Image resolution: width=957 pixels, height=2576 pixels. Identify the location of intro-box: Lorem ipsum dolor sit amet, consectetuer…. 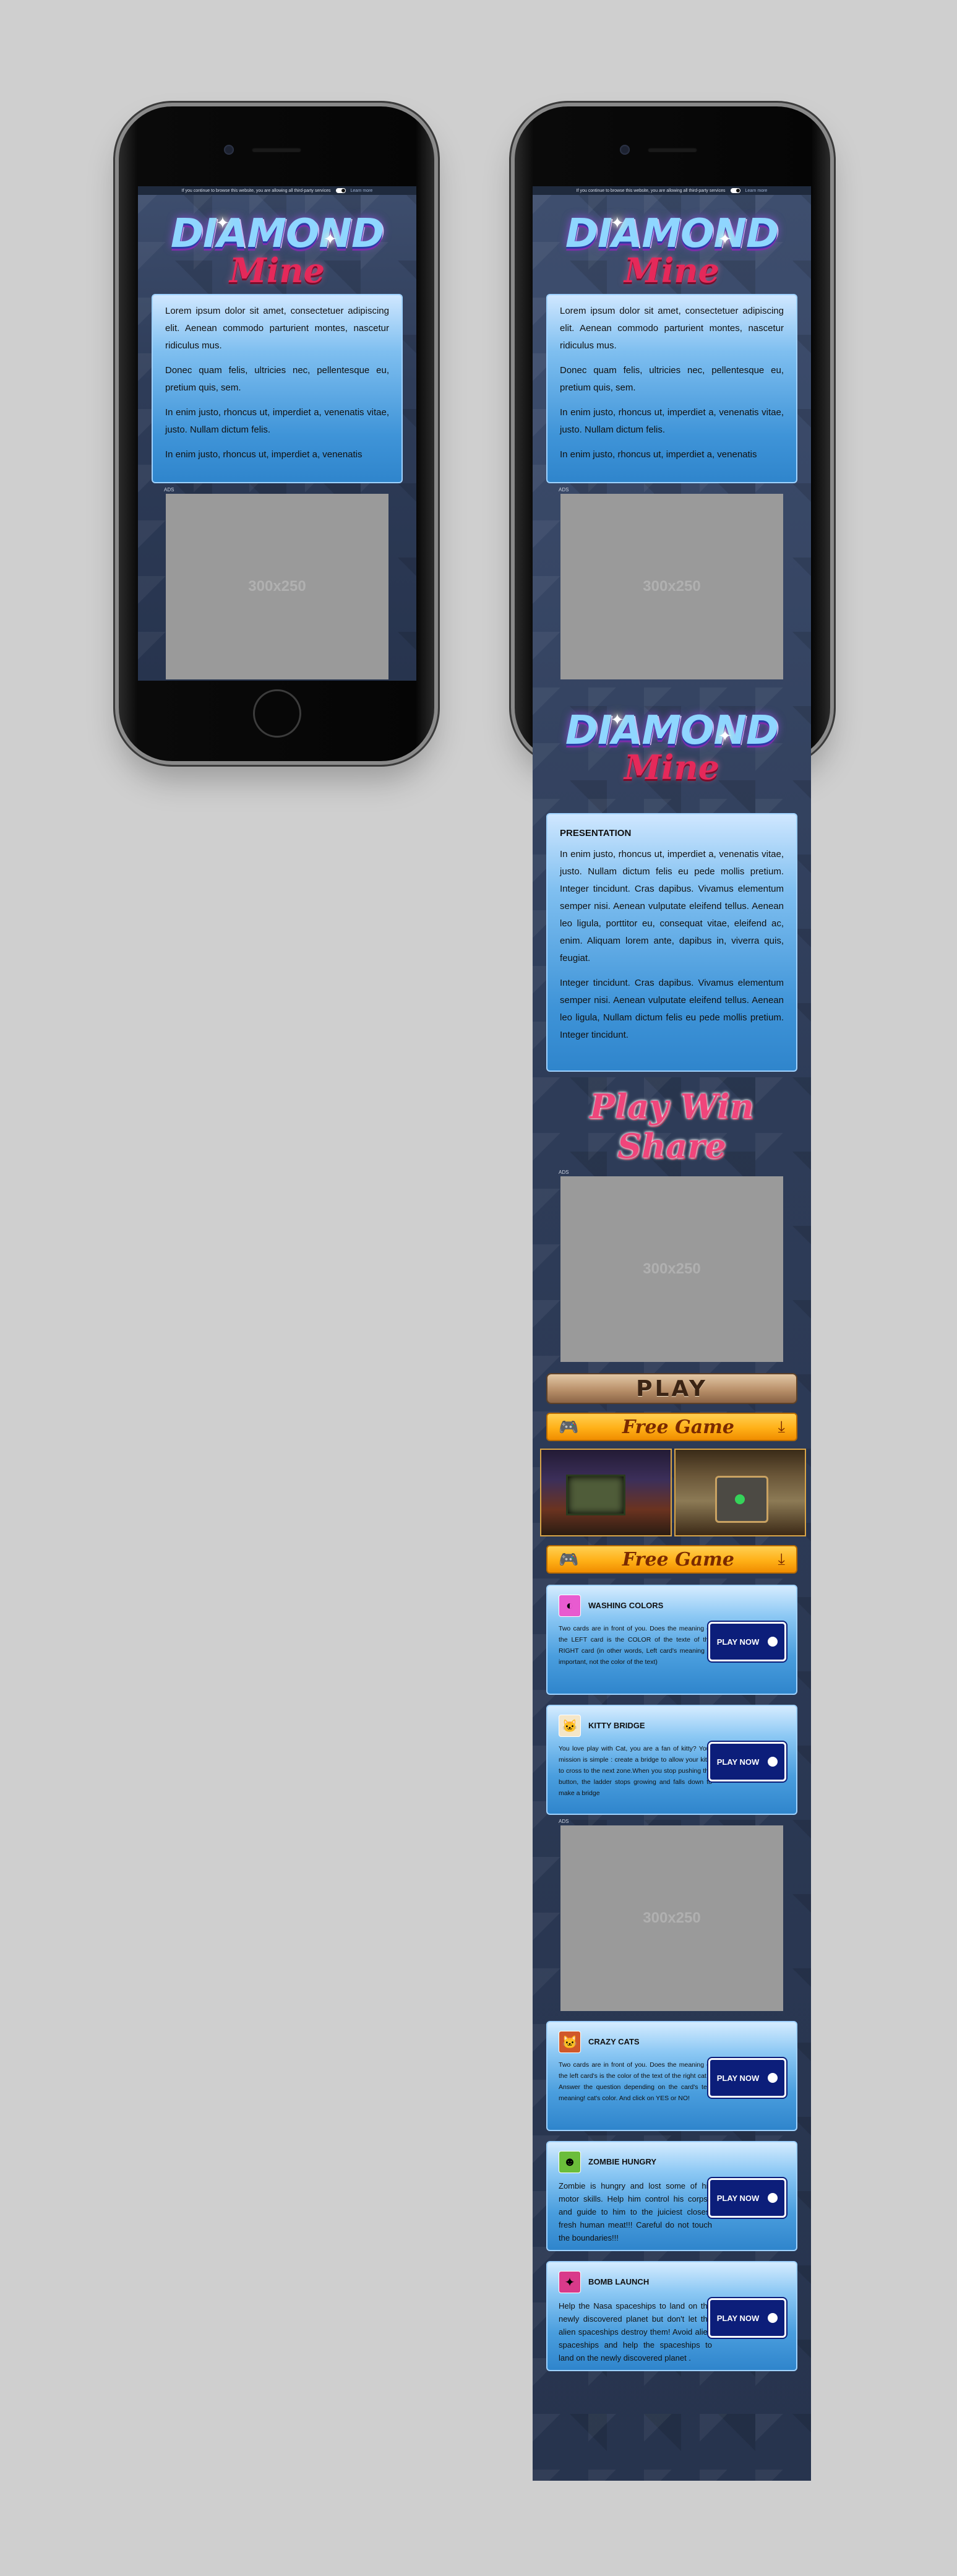
(277, 388).